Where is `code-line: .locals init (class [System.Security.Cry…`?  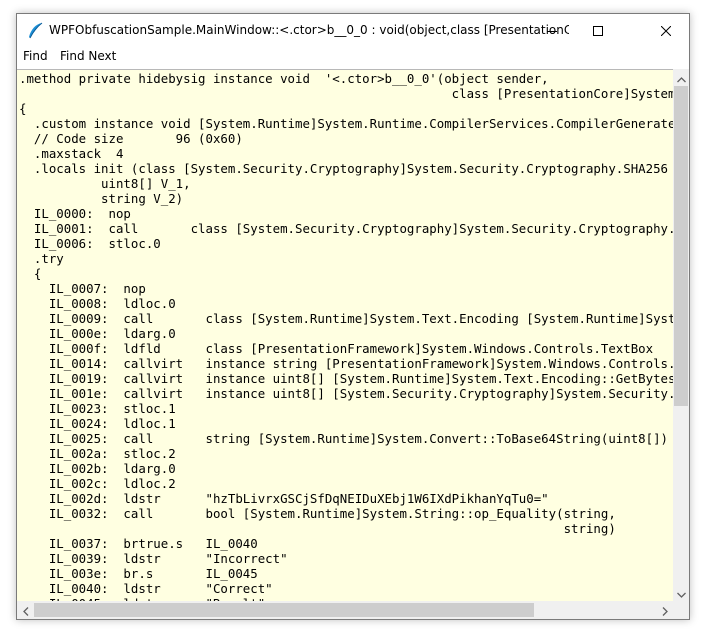 code-line: .locals init (class [System.Security.Cry… is located at coordinates (346, 168).